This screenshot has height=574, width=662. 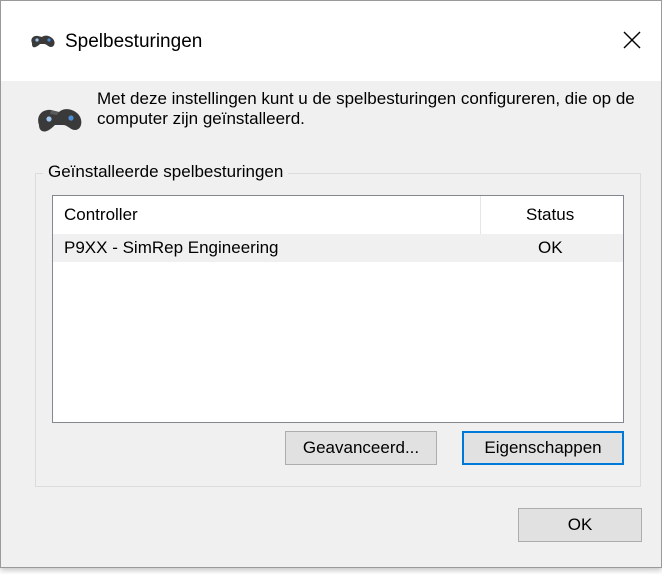 What do you see at coordinates (543, 448) in the screenshot?
I see `properties-button: Eigenschappen` at bounding box center [543, 448].